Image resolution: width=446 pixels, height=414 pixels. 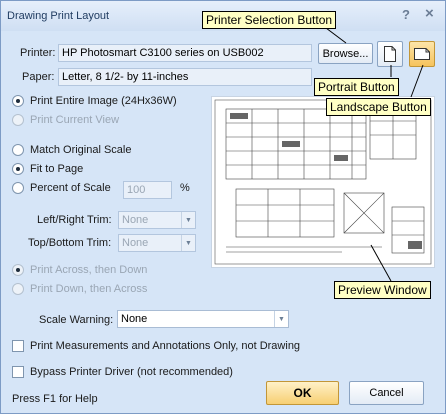 What do you see at coordinates (374, 154) in the screenshot?
I see `callout-leaders` at bounding box center [374, 154].